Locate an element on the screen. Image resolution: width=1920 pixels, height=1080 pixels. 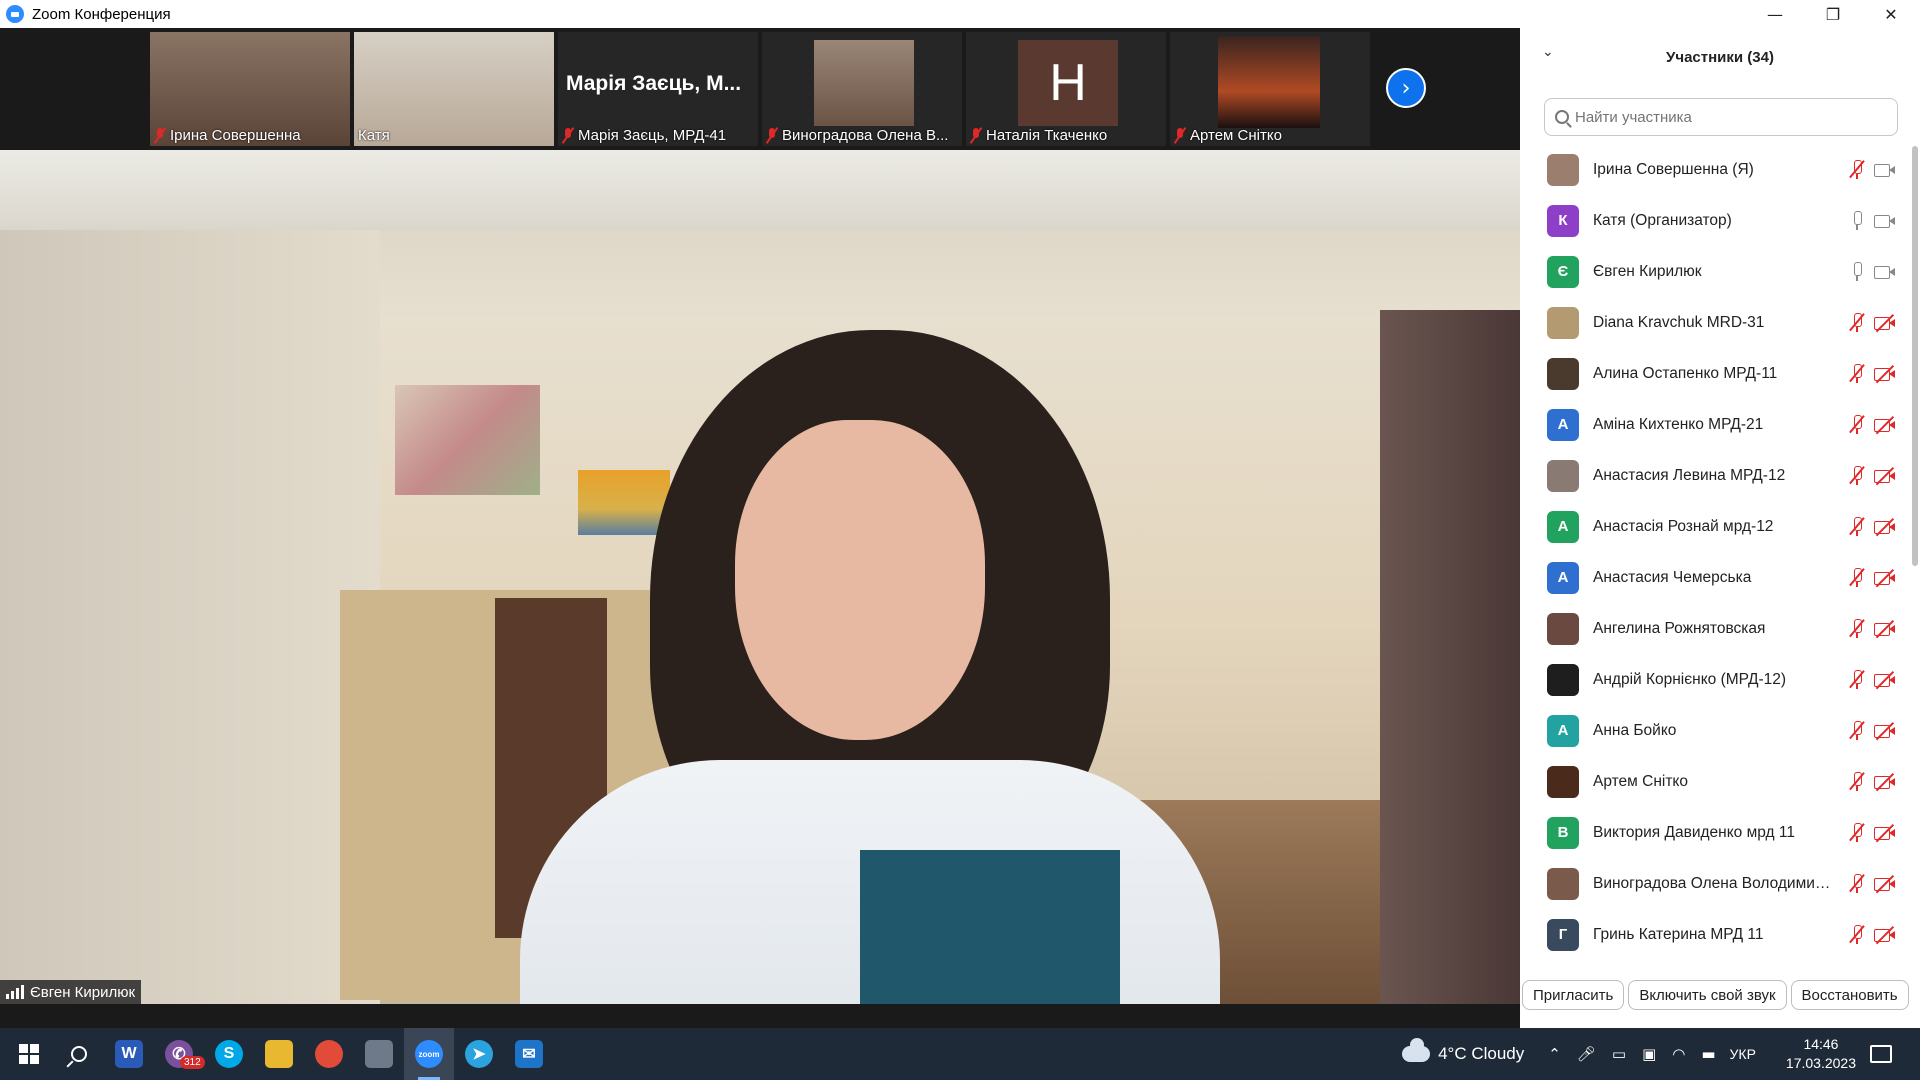
participant-row: Алина Остапенко МРД-11 is located at coordinates (1716, 373).